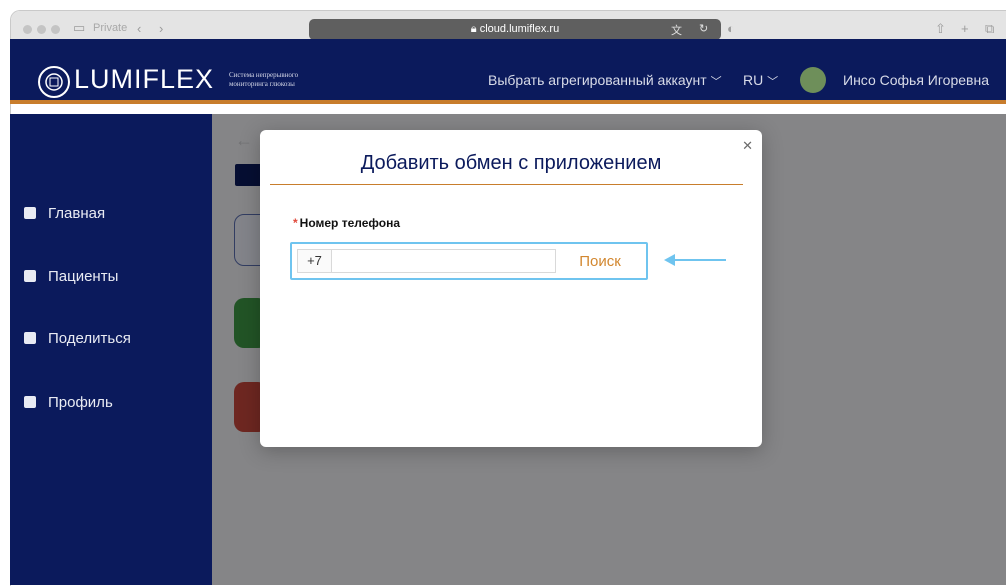  What do you see at coordinates (30, 338) in the screenshot?
I see `share-icon` at bounding box center [30, 338].